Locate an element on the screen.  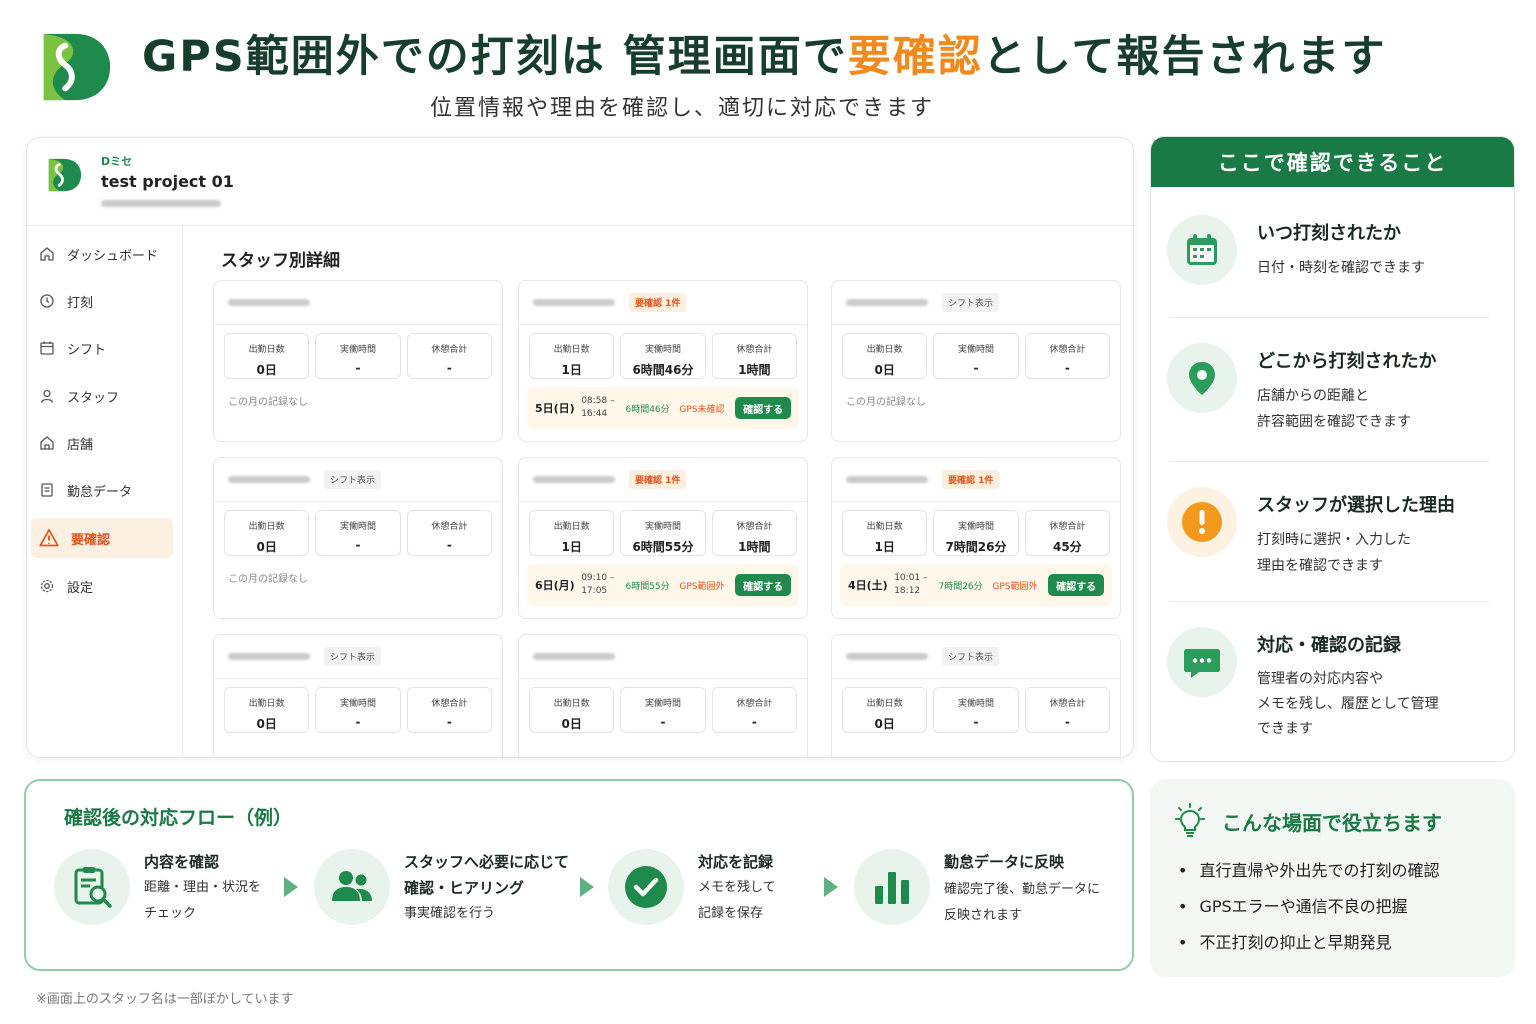
sidebar-item-store: 店舗 is located at coordinates (102, 443).